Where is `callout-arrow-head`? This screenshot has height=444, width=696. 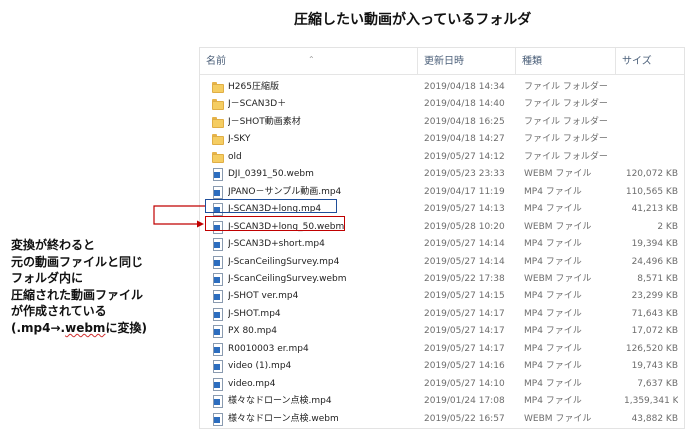 callout-arrow-head is located at coordinates (200, 224).